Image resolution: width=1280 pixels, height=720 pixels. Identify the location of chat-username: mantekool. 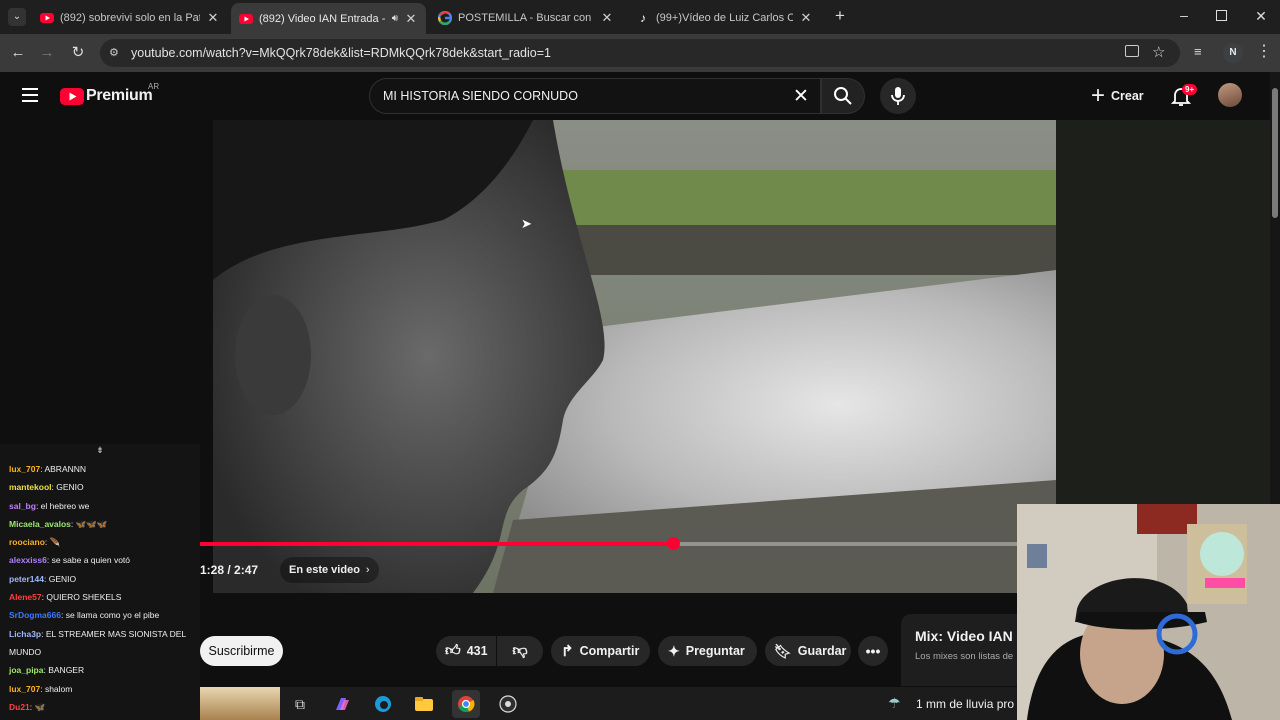
(30, 487).